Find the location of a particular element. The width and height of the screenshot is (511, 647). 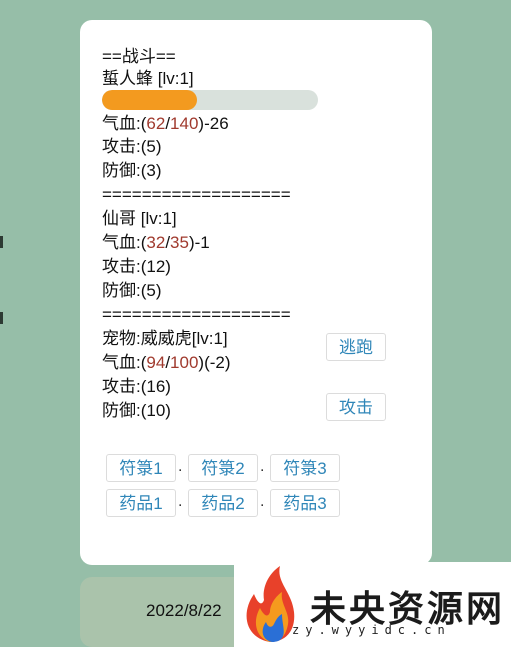

watermark-url: zy.wyyidc.cn is located at coordinates (371, 630).